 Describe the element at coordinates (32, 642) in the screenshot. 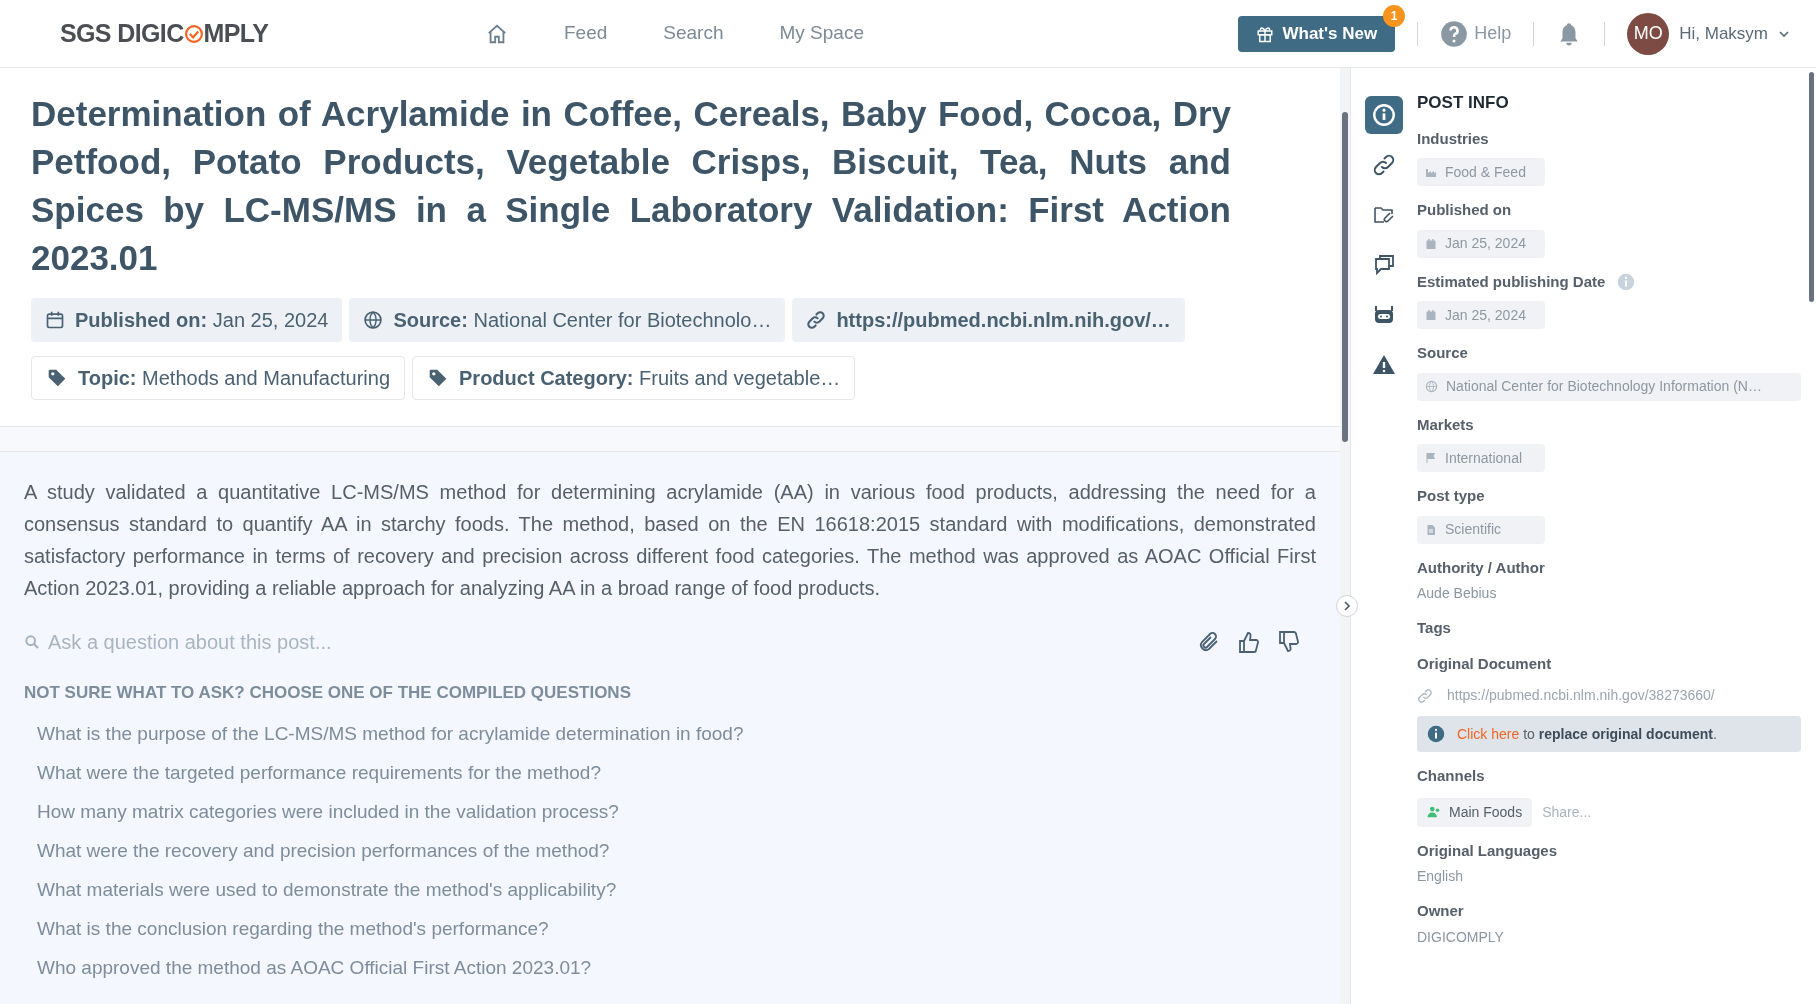

I see `search-icon` at that location.